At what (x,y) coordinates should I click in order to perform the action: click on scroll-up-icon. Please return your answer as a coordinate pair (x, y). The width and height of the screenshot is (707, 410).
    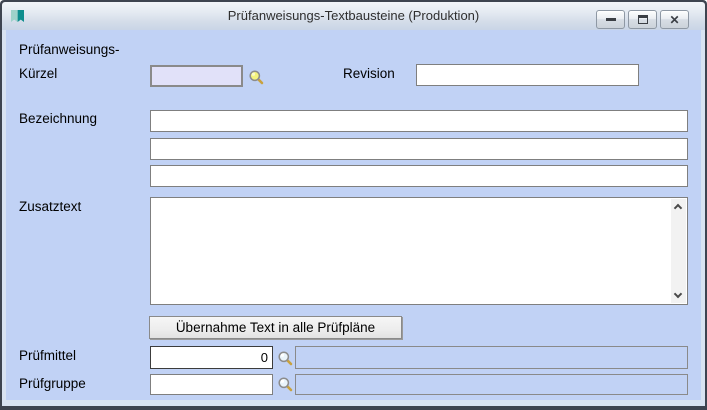
    Looking at the image, I should click on (678, 208).